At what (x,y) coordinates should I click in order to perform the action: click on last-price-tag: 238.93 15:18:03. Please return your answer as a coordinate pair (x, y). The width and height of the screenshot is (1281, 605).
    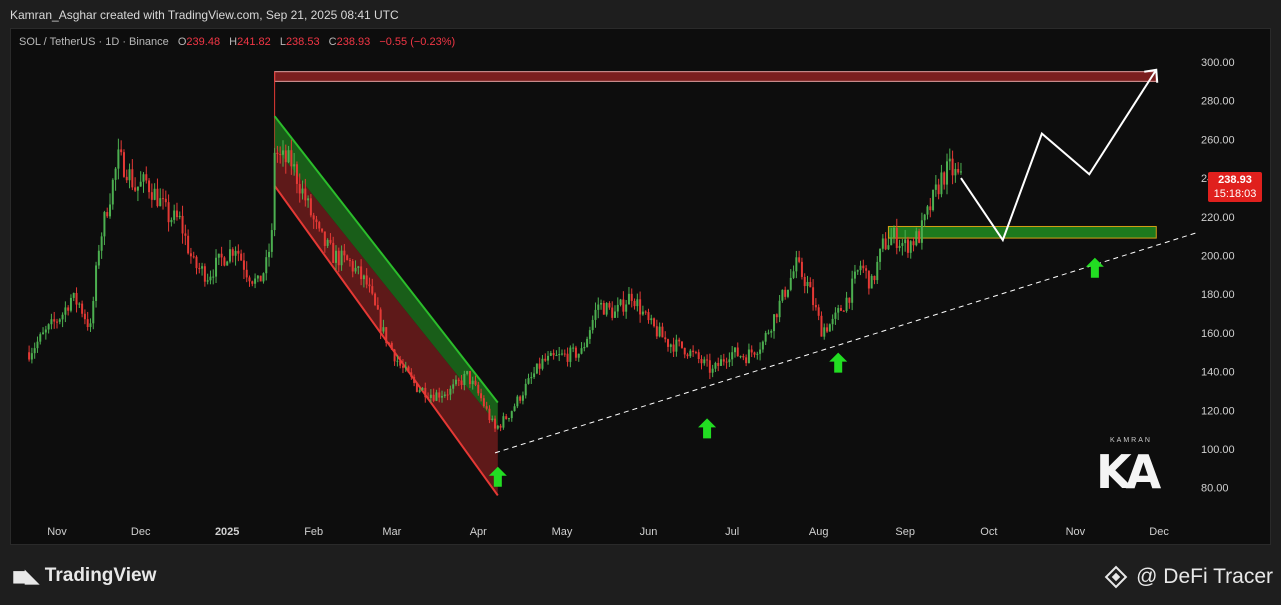
    Looking at the image, I should click on (1235, 187).